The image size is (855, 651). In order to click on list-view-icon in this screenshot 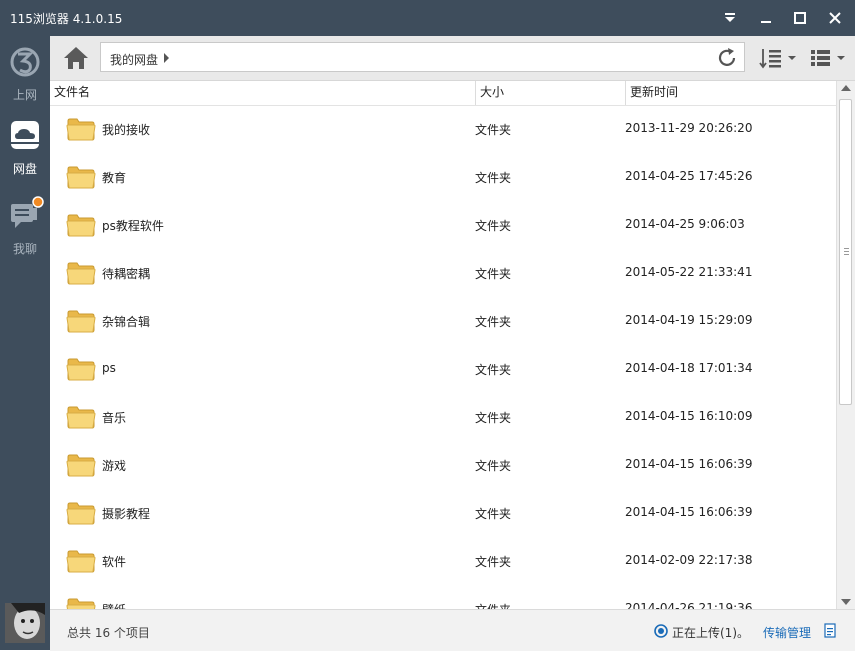, I will do `click(828, 58)`.